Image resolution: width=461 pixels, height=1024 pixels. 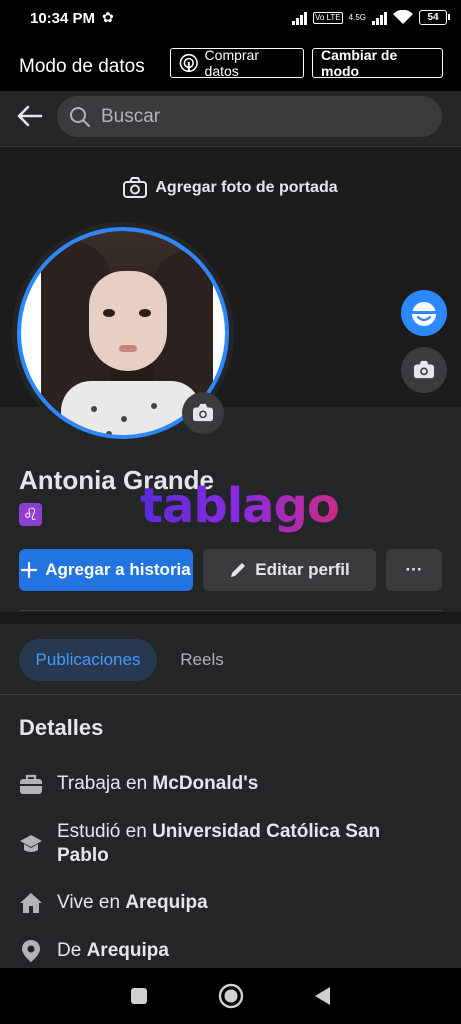 What do you see at coordinates (31, 903) in the screenshot?
I see `home-icon` at bounding box center [31, 903].